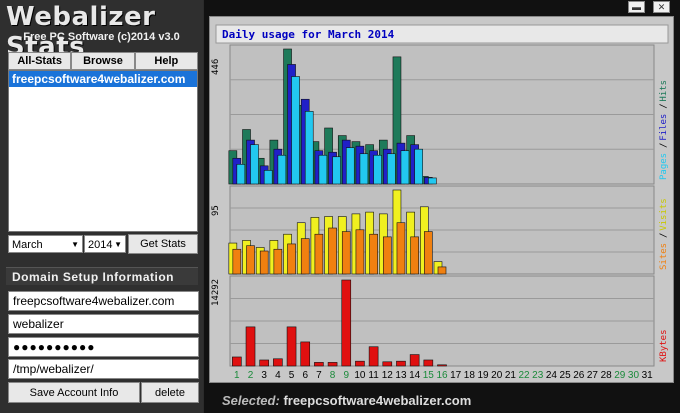 Image resolution: width=680 pixels, height=413 pixels. Describe the element at coordinates (470, 375) in the screenshot. I see `x-tick-label: 18` at that location.